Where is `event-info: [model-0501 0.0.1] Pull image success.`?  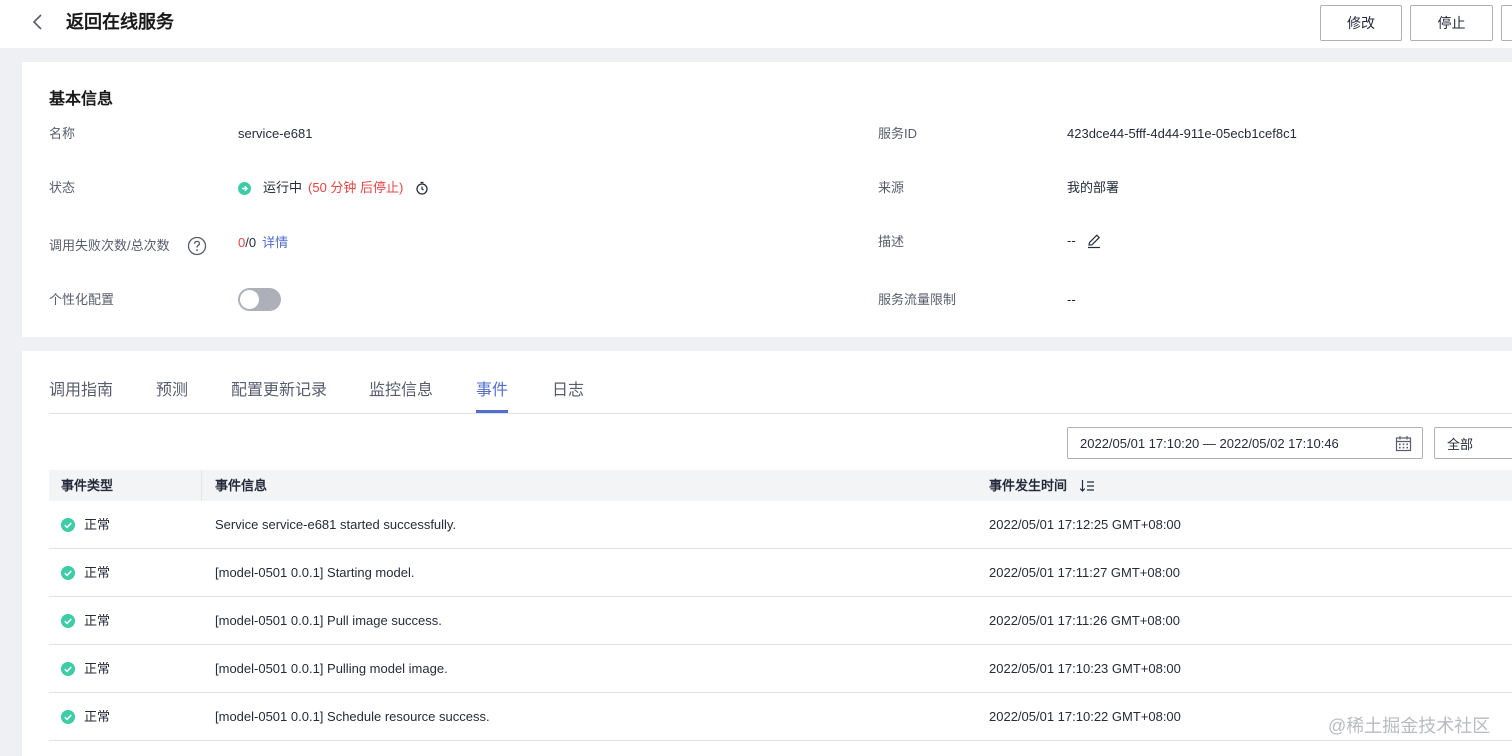 event-info: [model-0501 0.0.1] Pull image success. is located at coordinates (328, 620).